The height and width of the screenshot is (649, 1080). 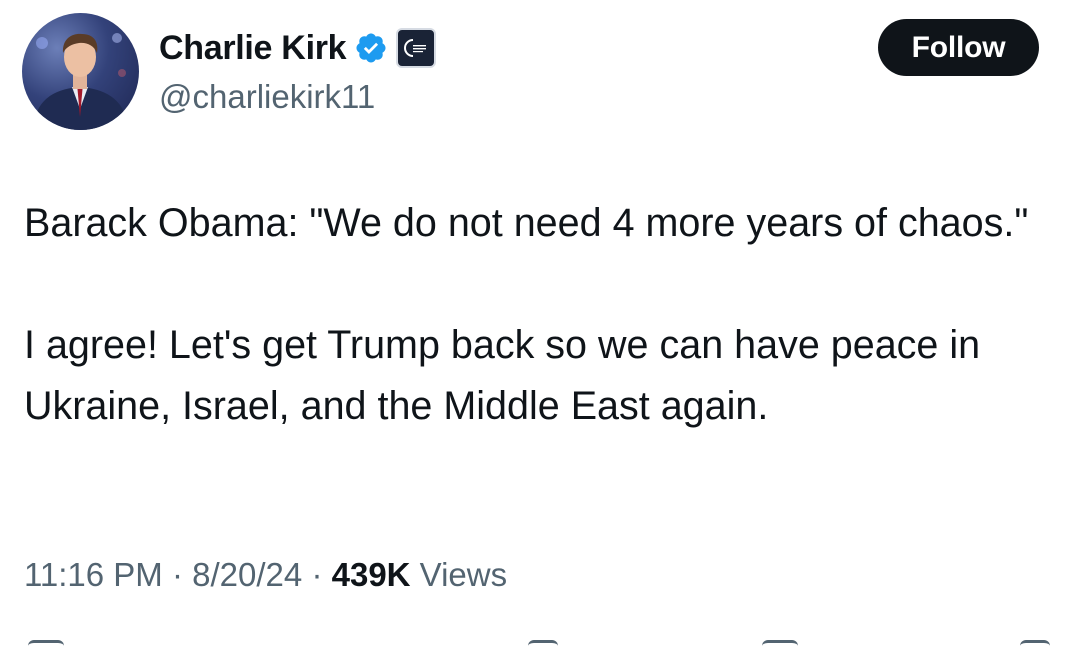 I want to click on organization-affiliate-badge-icon, so click(x=416, y=48).